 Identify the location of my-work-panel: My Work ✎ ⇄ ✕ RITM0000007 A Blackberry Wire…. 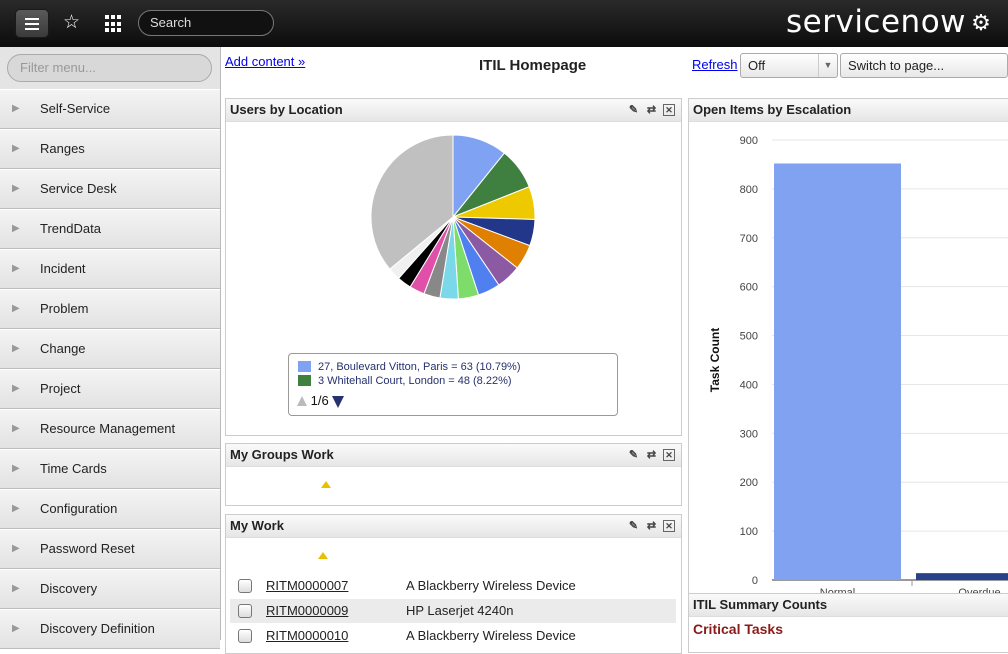
(453, 584).